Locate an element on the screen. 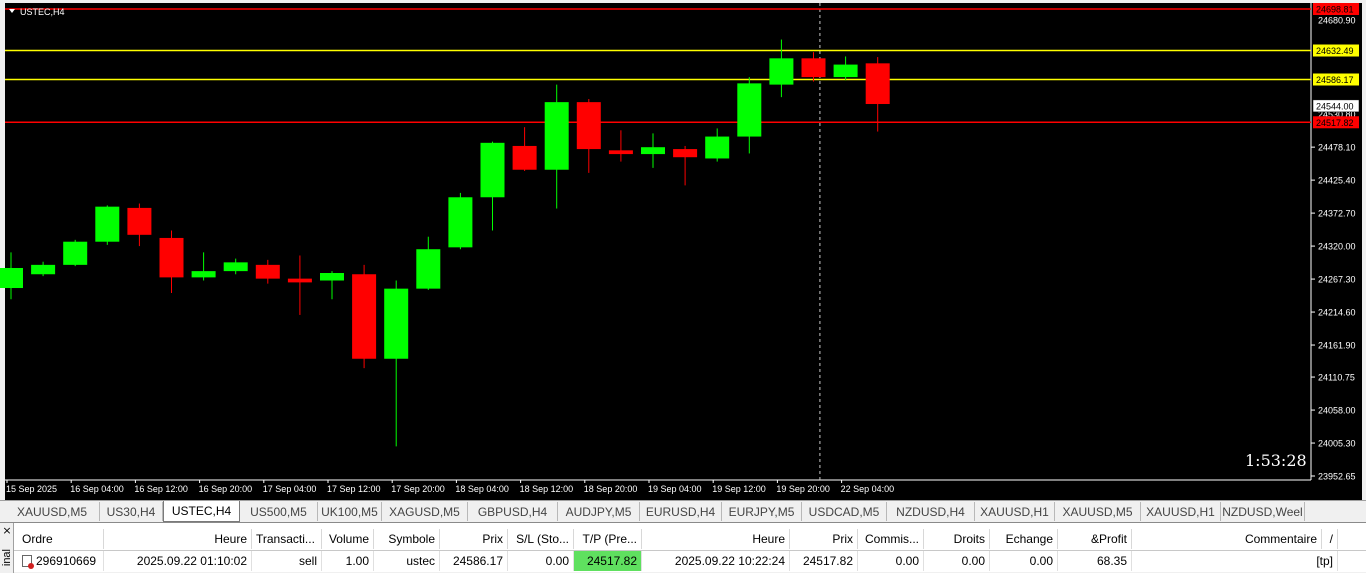 Image resolution: width=1366 pixels, height=573 pixels. time-tick-label: 18 Sep 20:00 is located at coordinates (611, 489).